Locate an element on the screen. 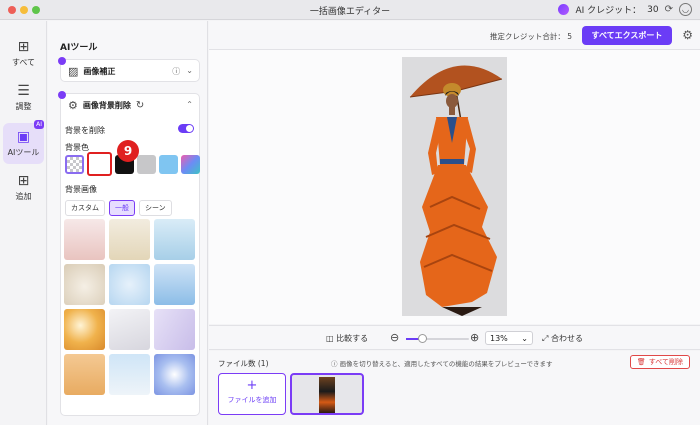  zoom-out-icon: ⊖ is located at coordinates (394, 337).